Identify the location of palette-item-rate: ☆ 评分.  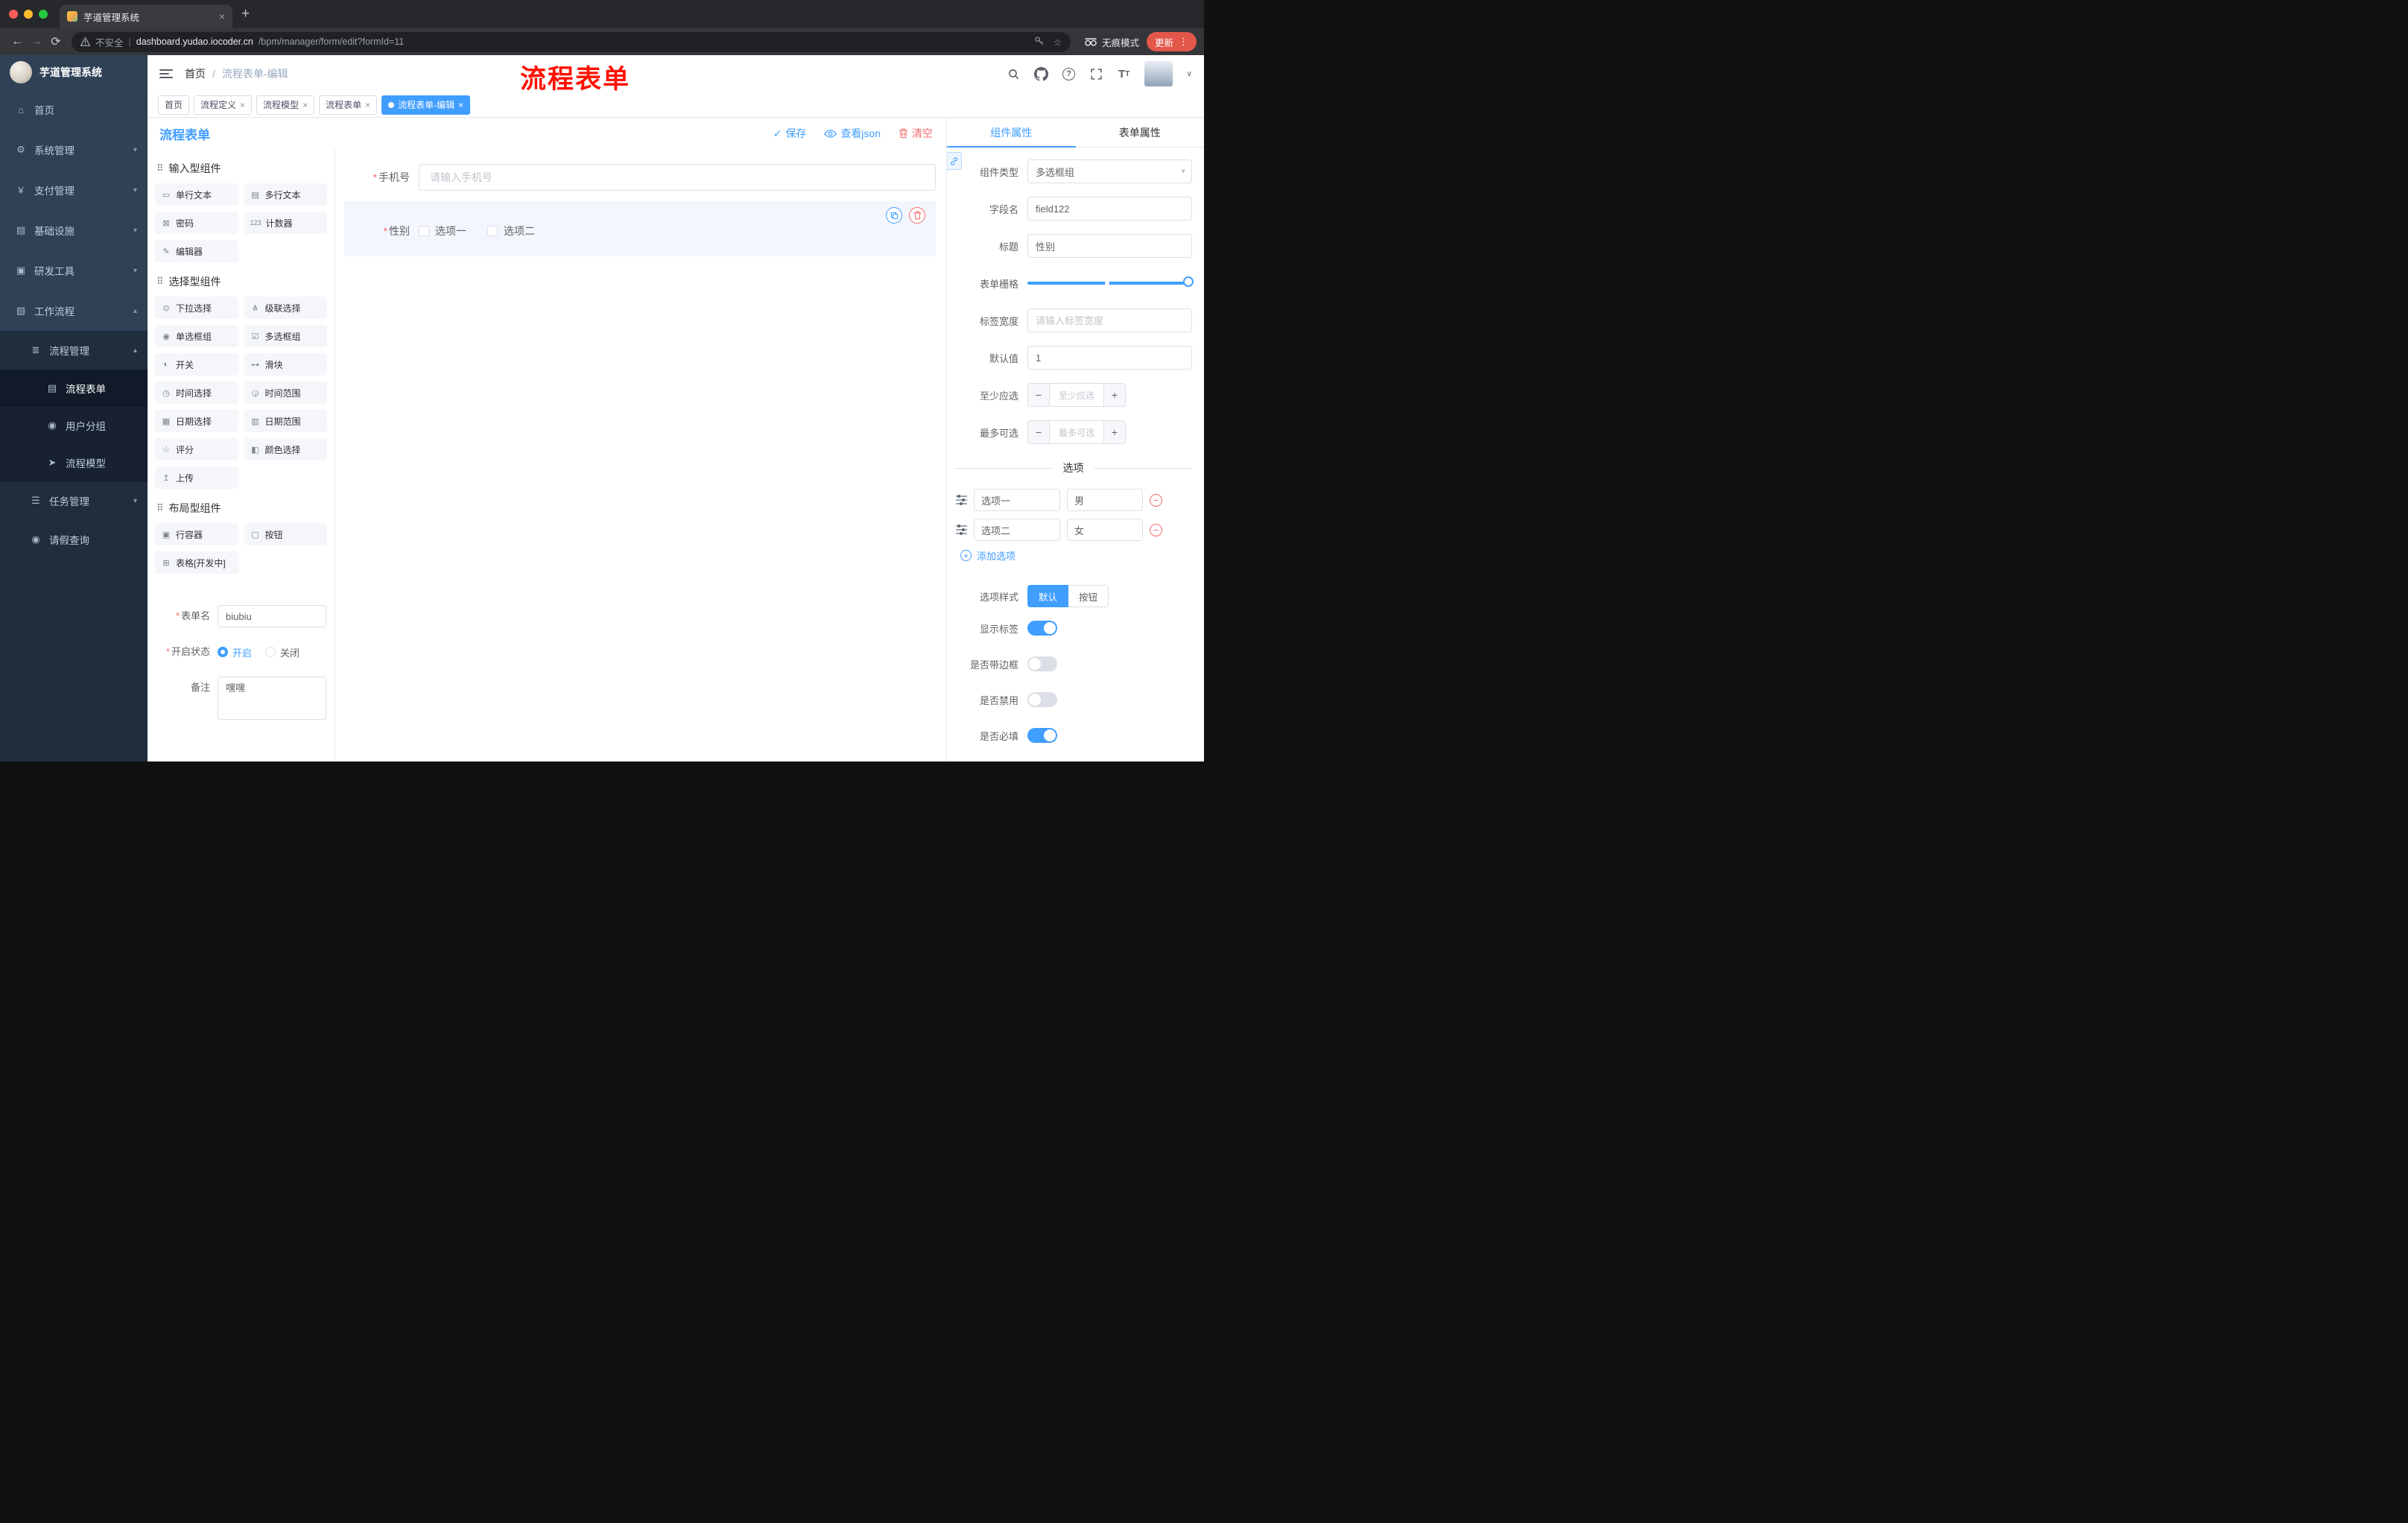
(196, 449).